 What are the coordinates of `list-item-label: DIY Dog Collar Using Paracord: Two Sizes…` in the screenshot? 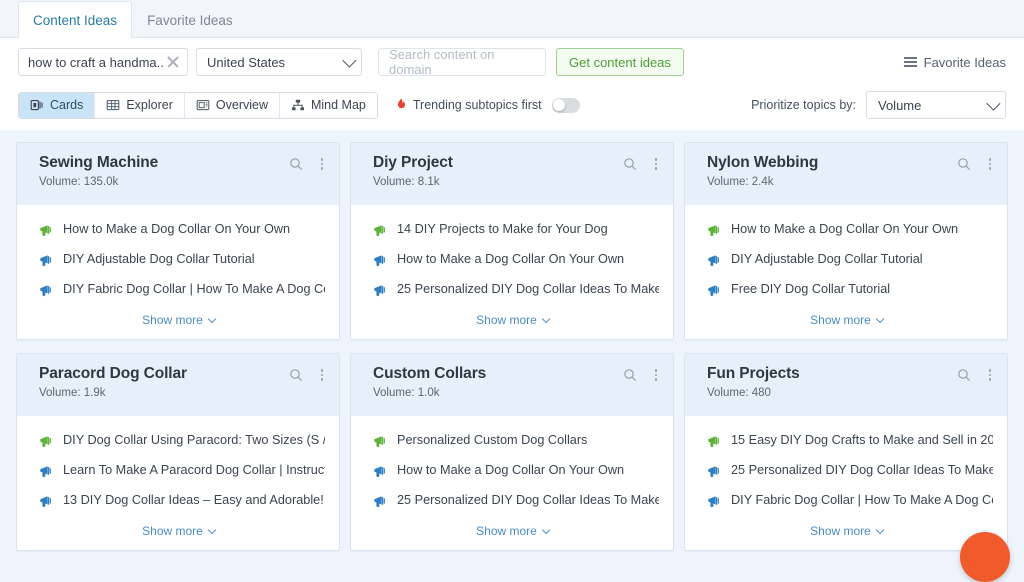 It's located at (194, 440).